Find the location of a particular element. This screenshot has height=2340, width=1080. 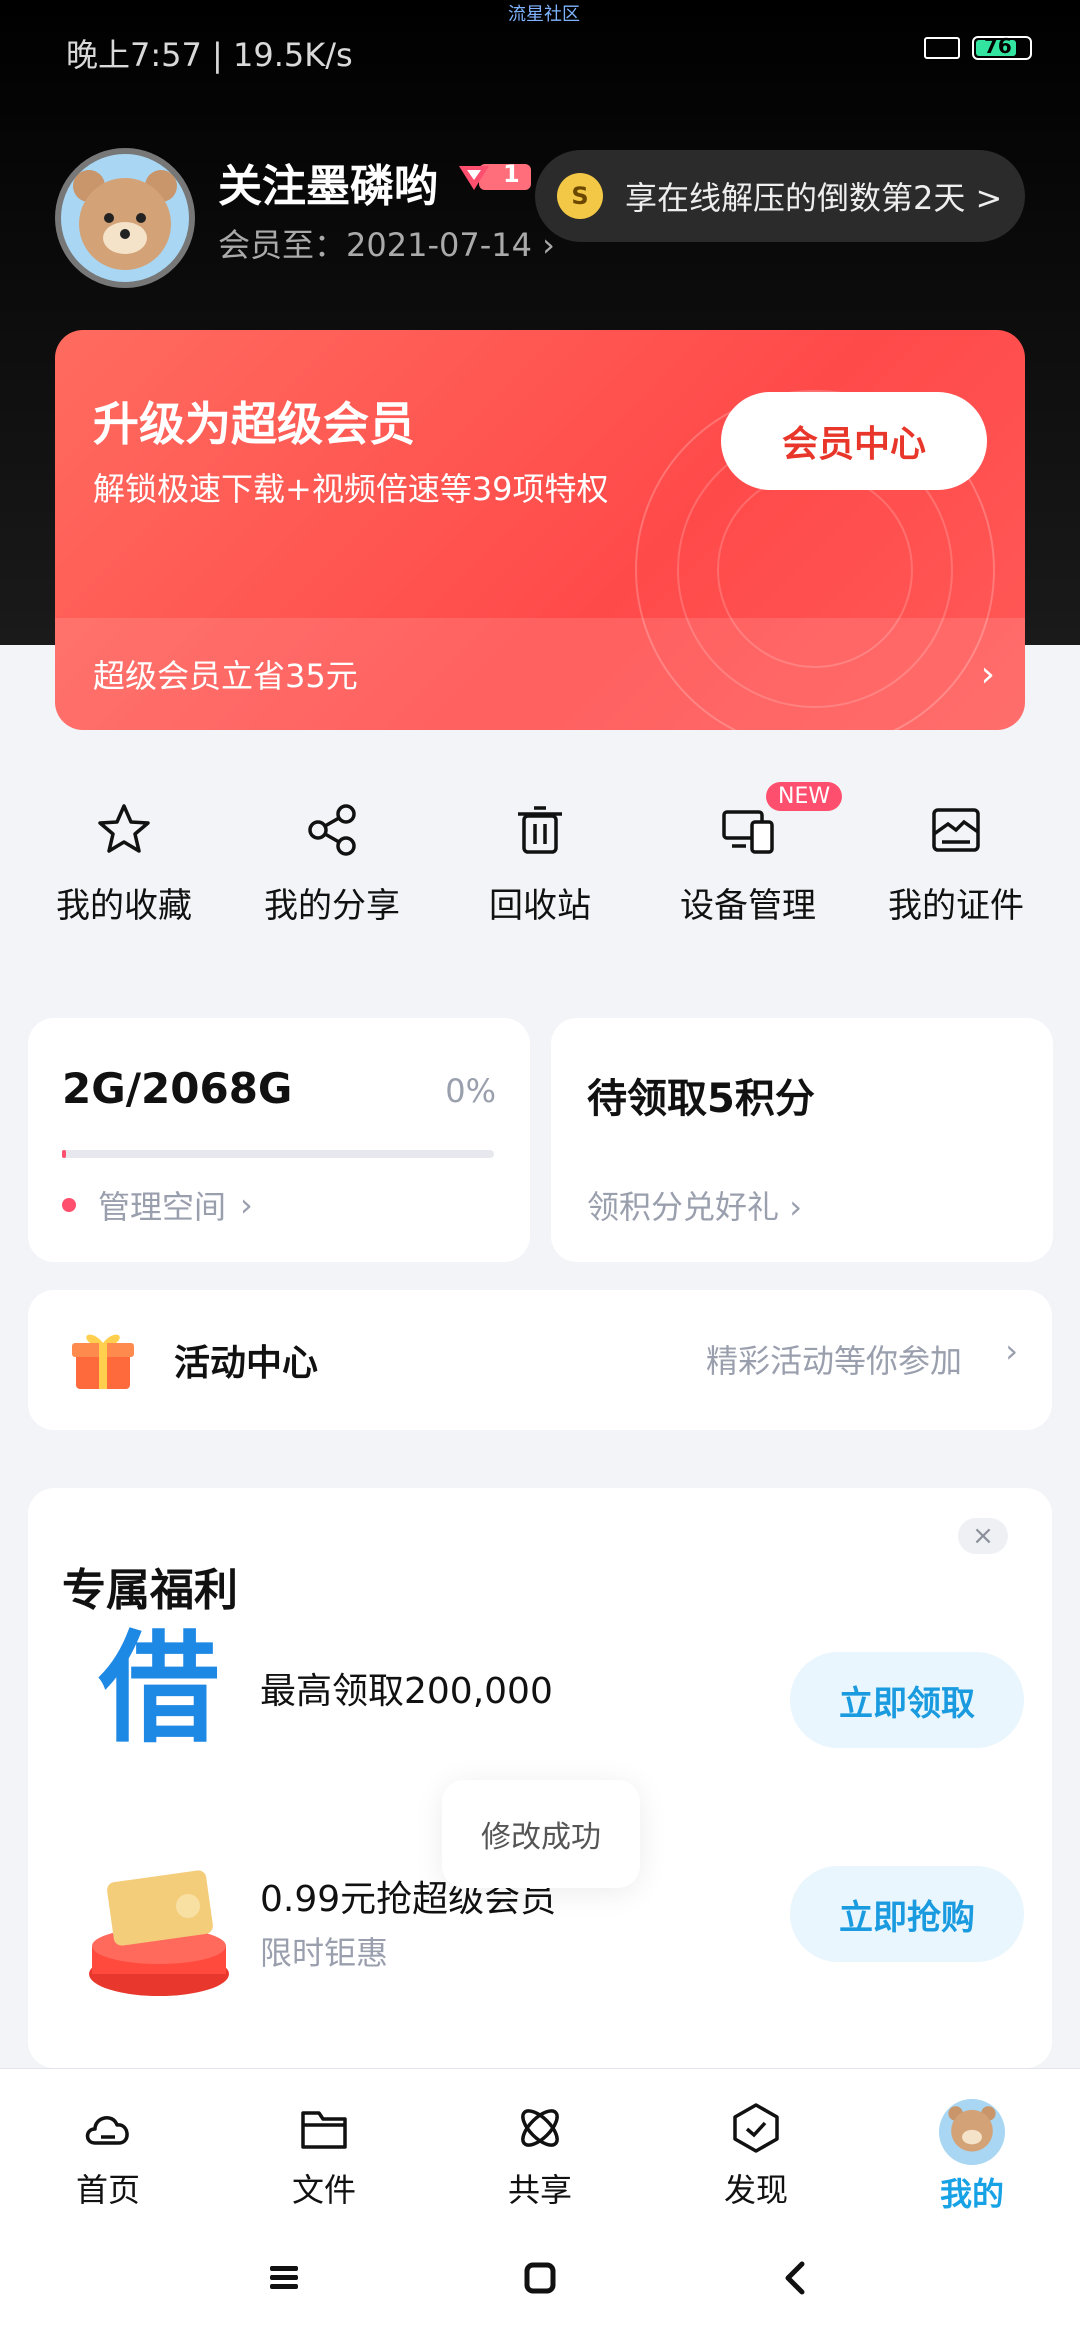

nav-discover: 发现 is located at coordinates (756, 2142).